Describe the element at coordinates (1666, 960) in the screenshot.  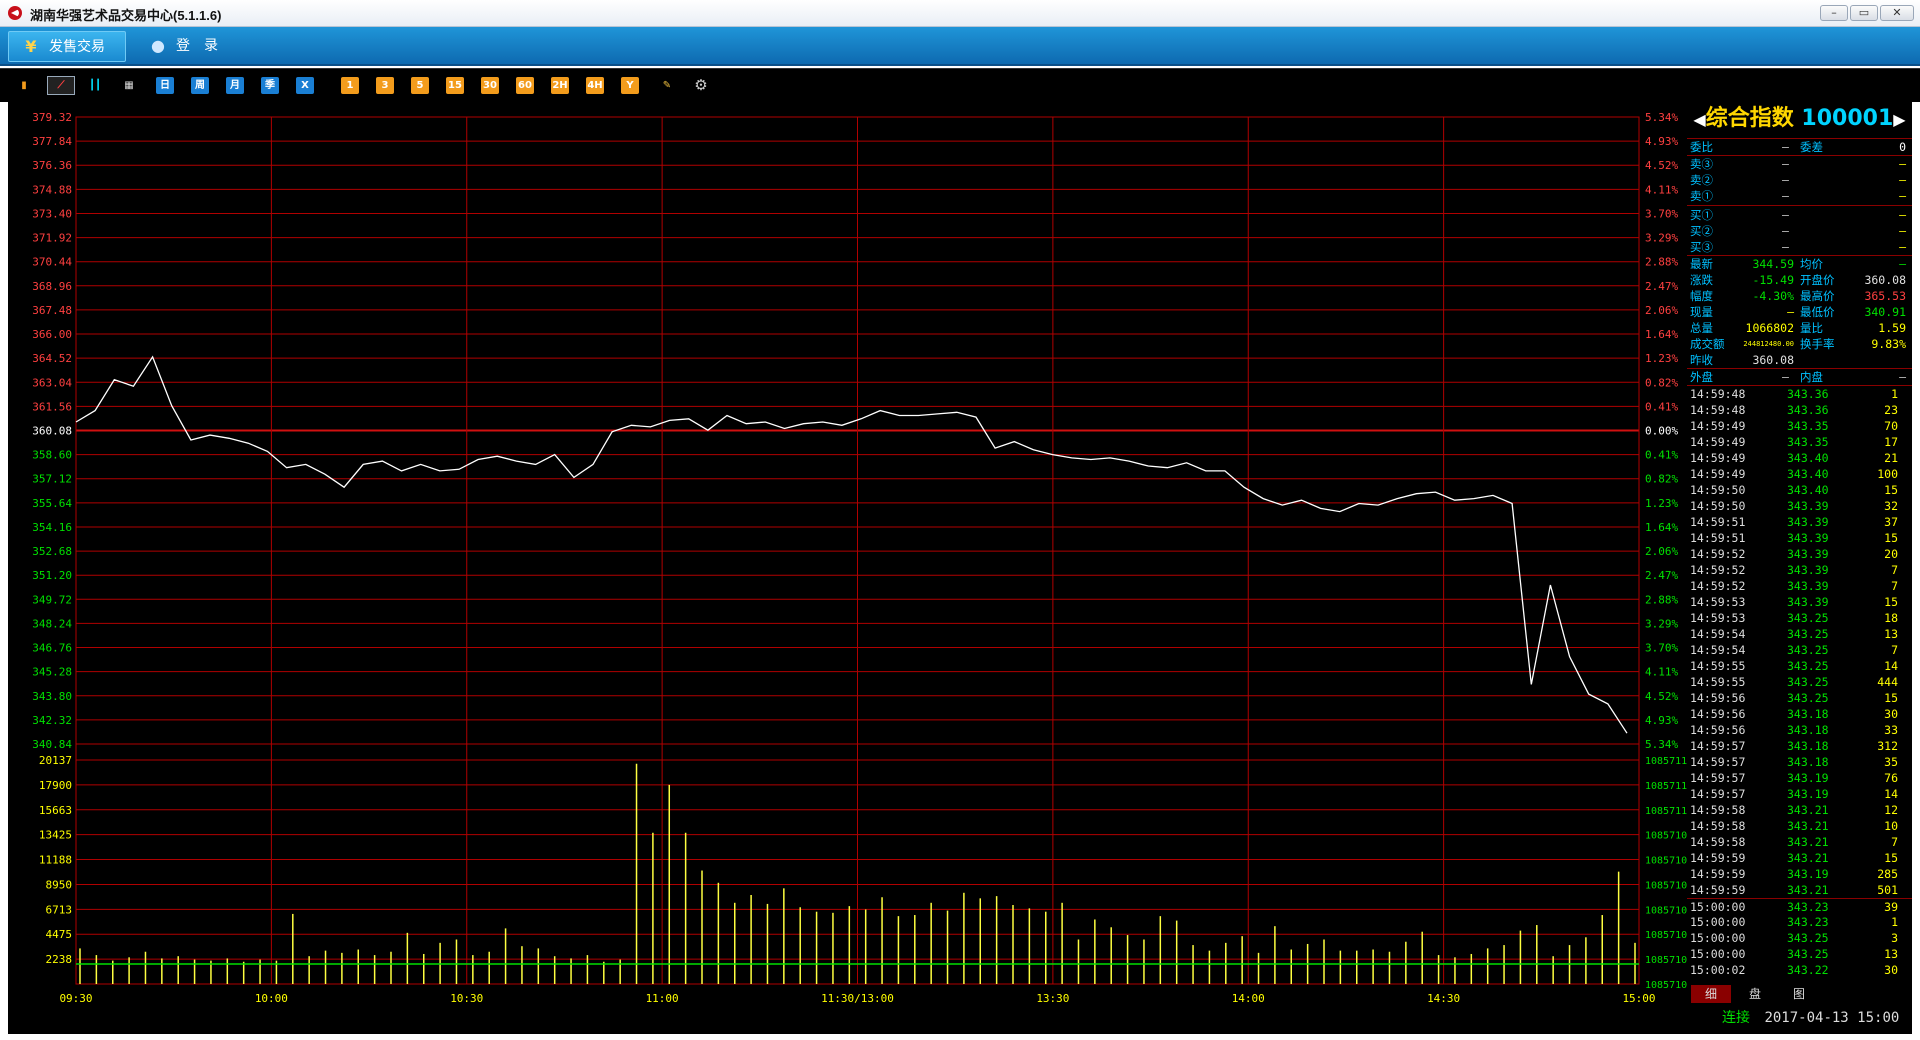
I see `volume-right-tick-label: 10857104` at that location.